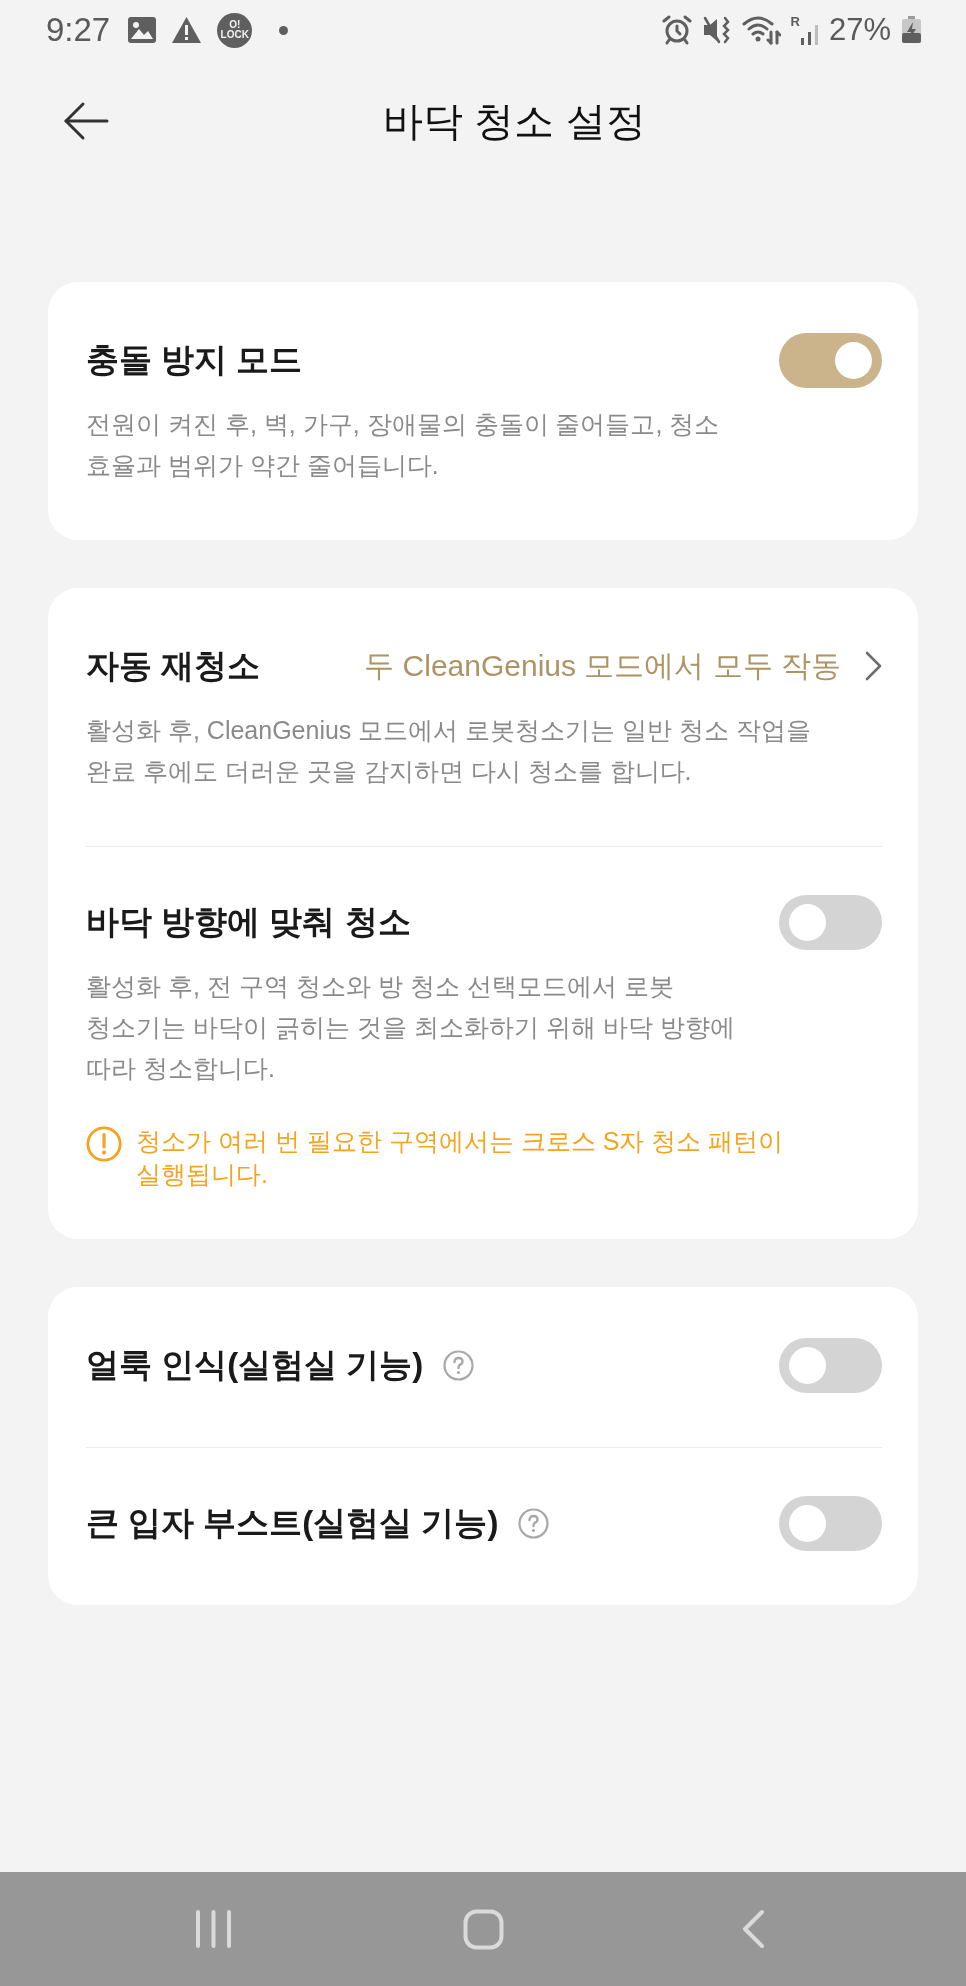 The width and height of the screenshot is (966, 1986). What do you see at coordinates (483, 1929) in the screenshot?
I see `home-icon` at bounding box center [483, 1929].